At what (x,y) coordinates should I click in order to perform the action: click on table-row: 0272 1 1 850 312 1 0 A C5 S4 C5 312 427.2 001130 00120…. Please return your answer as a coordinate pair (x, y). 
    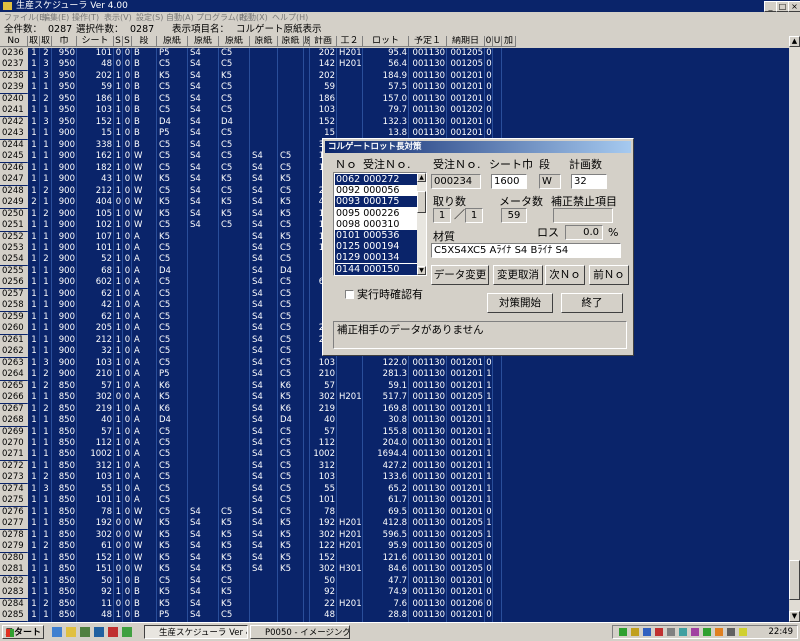
    Looking at the image, I should click on (394, 466).